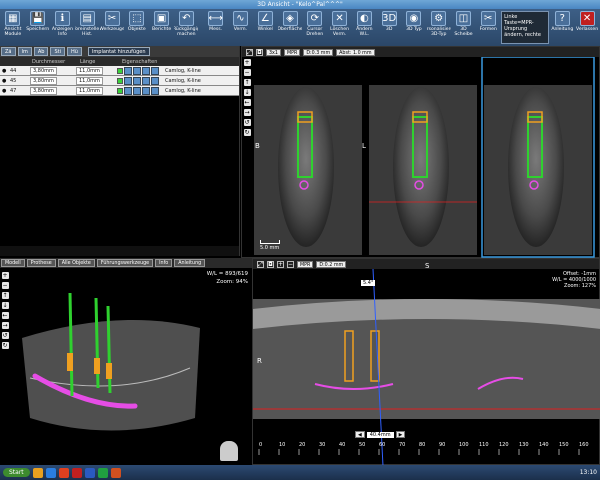 The height and width of the screenshot is (480, 600). I want to click on model-tab-3: Führungswerkzeuge, so click(125, 263).